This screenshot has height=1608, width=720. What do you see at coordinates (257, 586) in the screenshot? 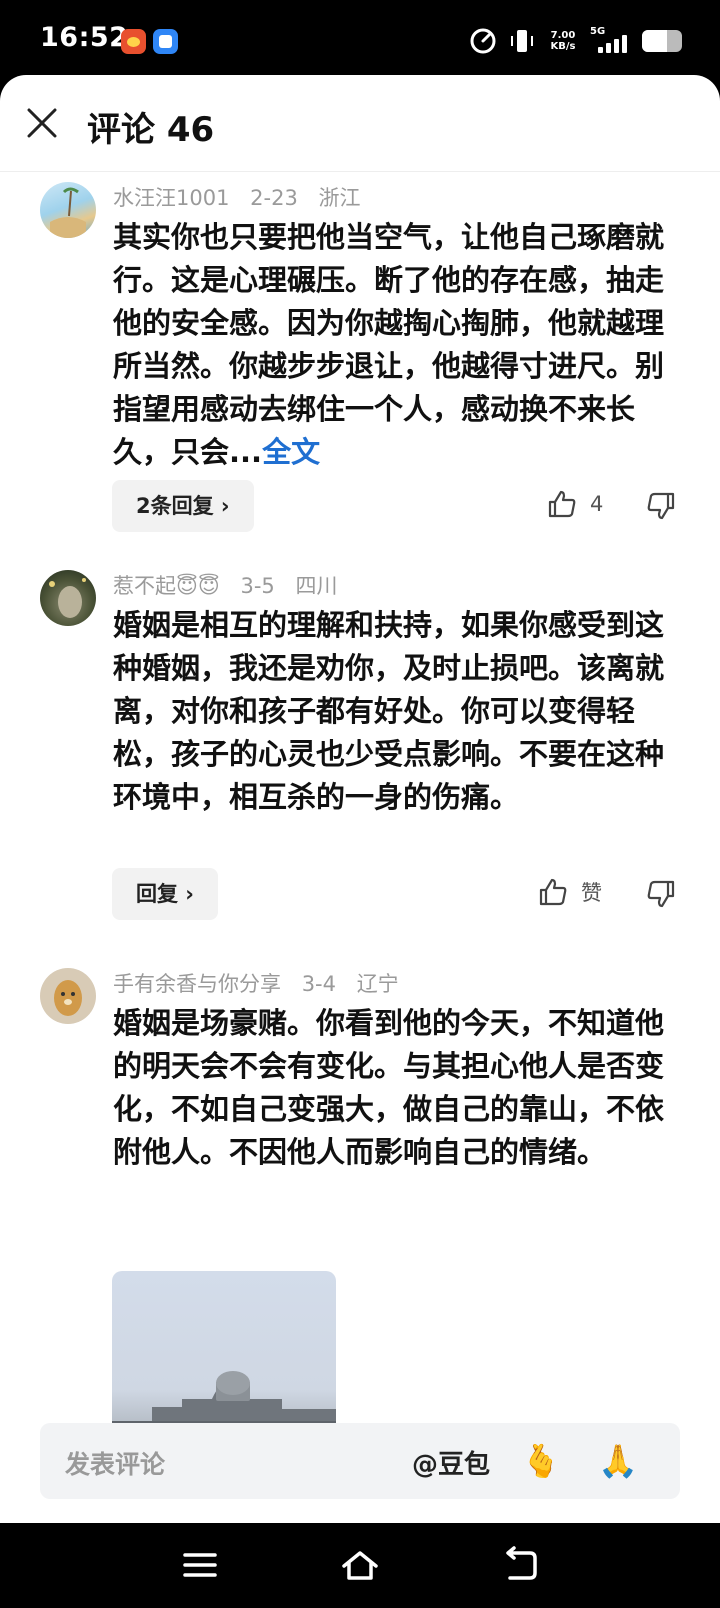
I see `comment-date: 3-5` at bounding box center [257, 586].